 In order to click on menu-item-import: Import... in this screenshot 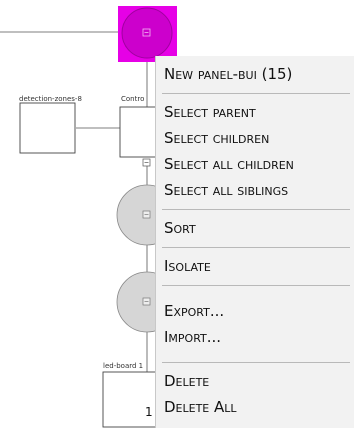, I will do `click(192, 337)`.